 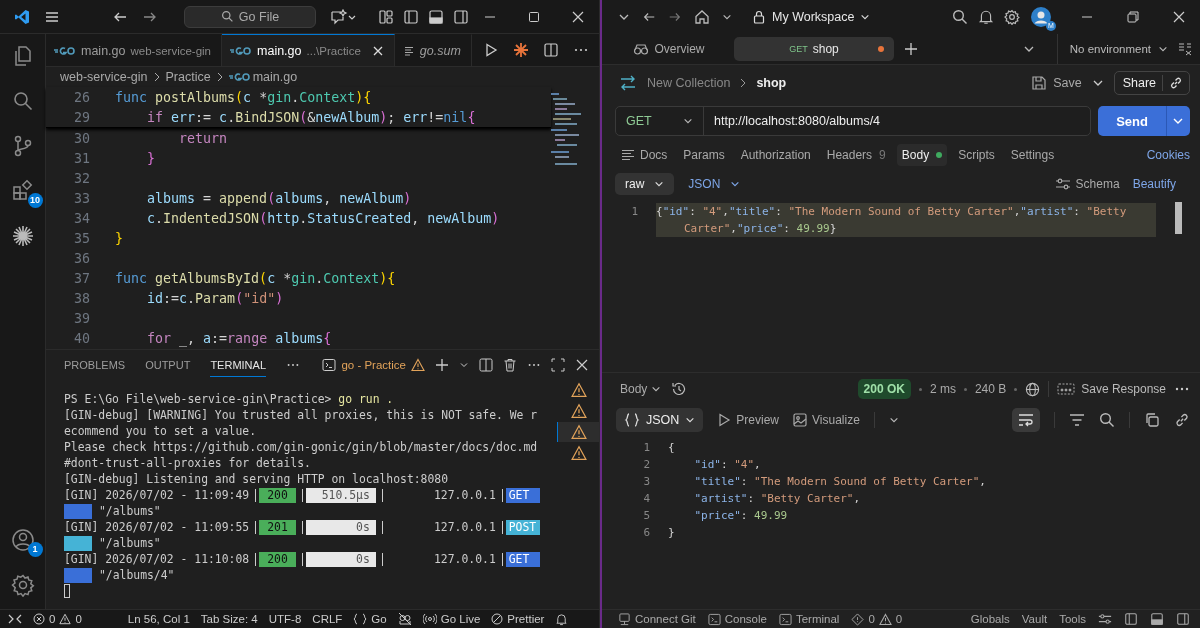 What do you see at coordinates (689, 83) in the screenshot?
I see `collection-name: New Collection` at bounding box center [689, 83].